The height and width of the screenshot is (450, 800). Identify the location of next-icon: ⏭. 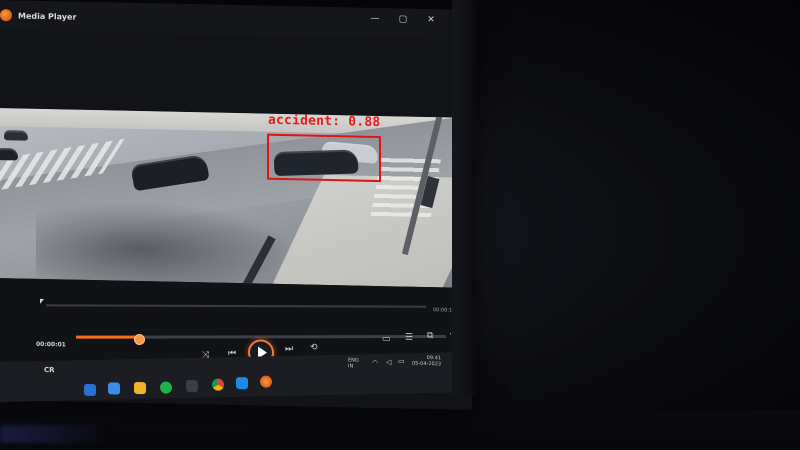
(289, 349).